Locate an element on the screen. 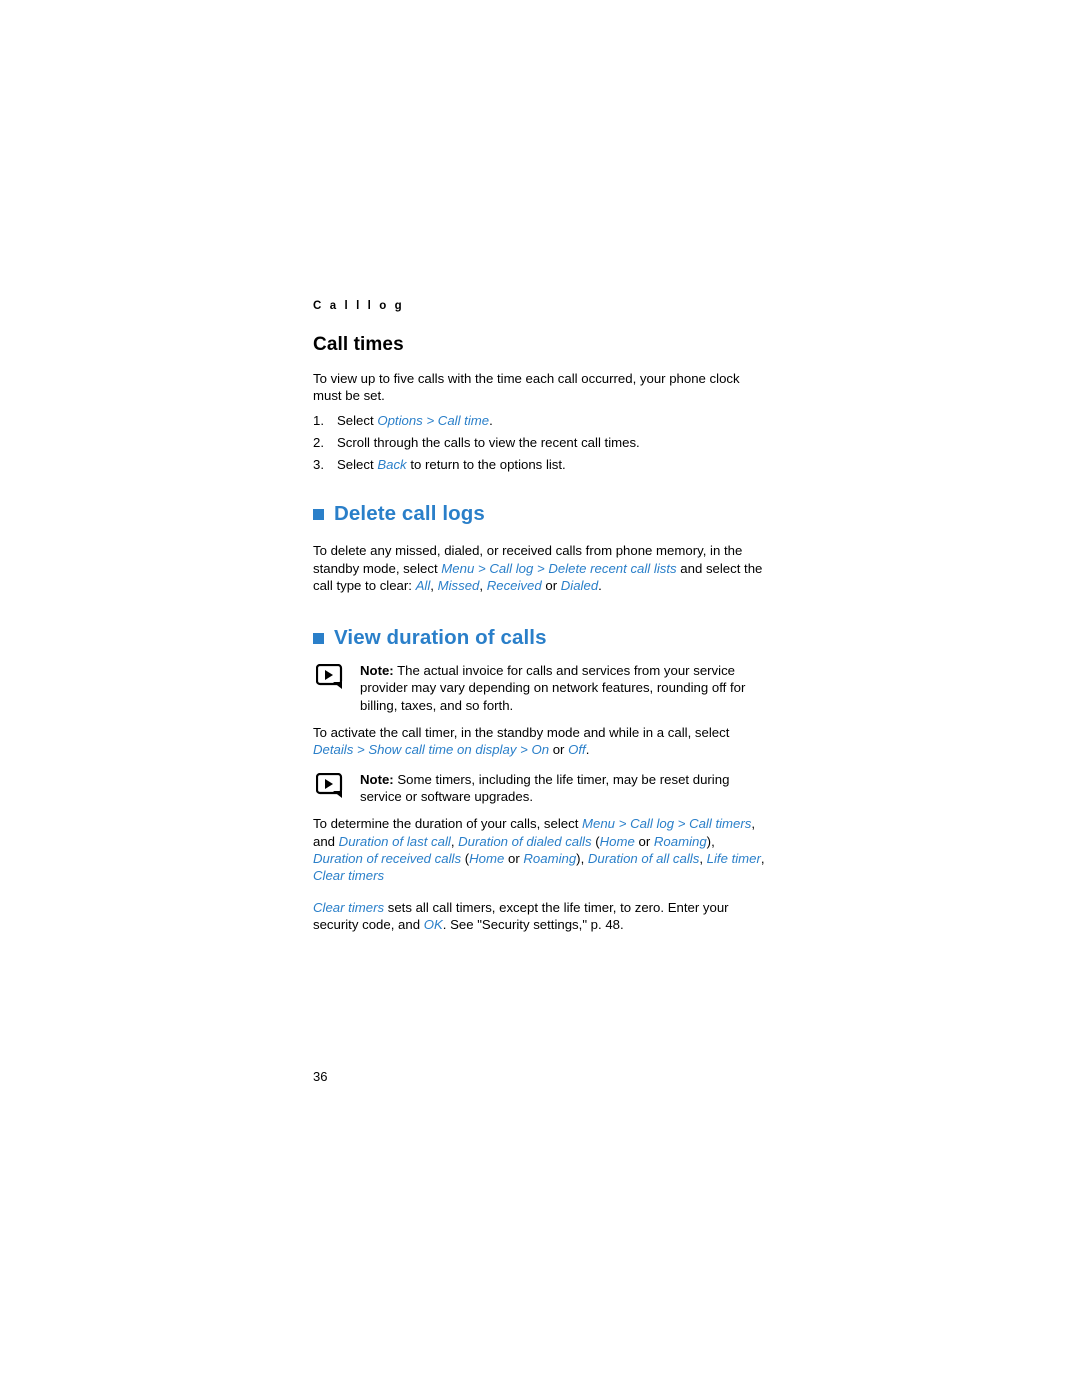 The width and height of the screenshot is (1080, 1397). ui-path: Duration of dialed calls is located at coordinates (525, 841).